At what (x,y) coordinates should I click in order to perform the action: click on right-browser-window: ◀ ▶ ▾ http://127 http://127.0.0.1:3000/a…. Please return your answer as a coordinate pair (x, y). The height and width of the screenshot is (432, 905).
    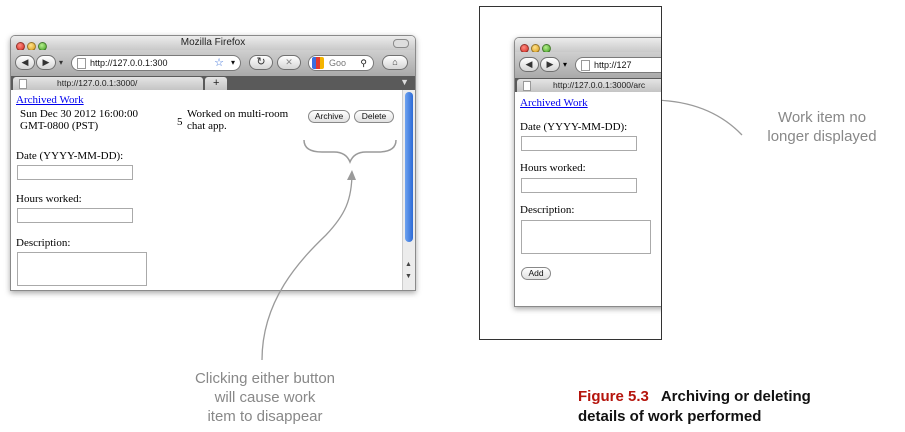
    Looking at the image, I should click on (587, 172).